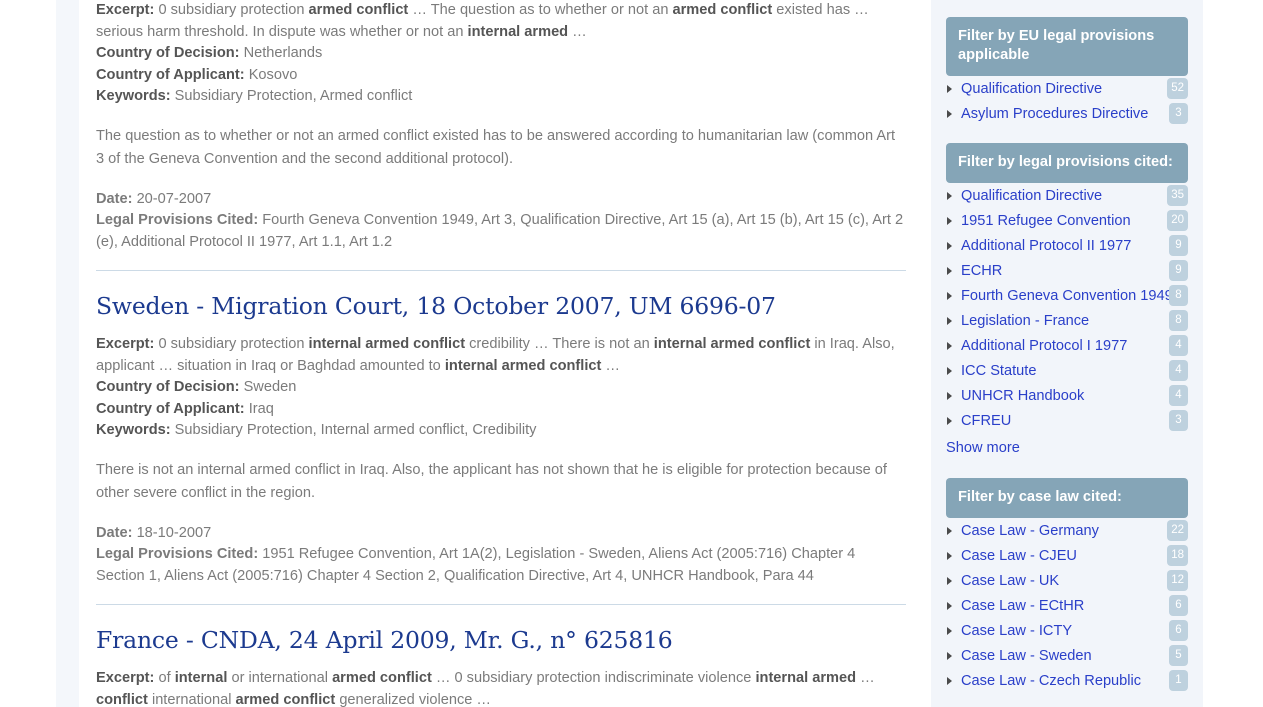 The width and height of the screenshot is (1263, 707). Describe the element at coordinates (114, 532) in the screenshot. I see `date-label: Date:` at that location.